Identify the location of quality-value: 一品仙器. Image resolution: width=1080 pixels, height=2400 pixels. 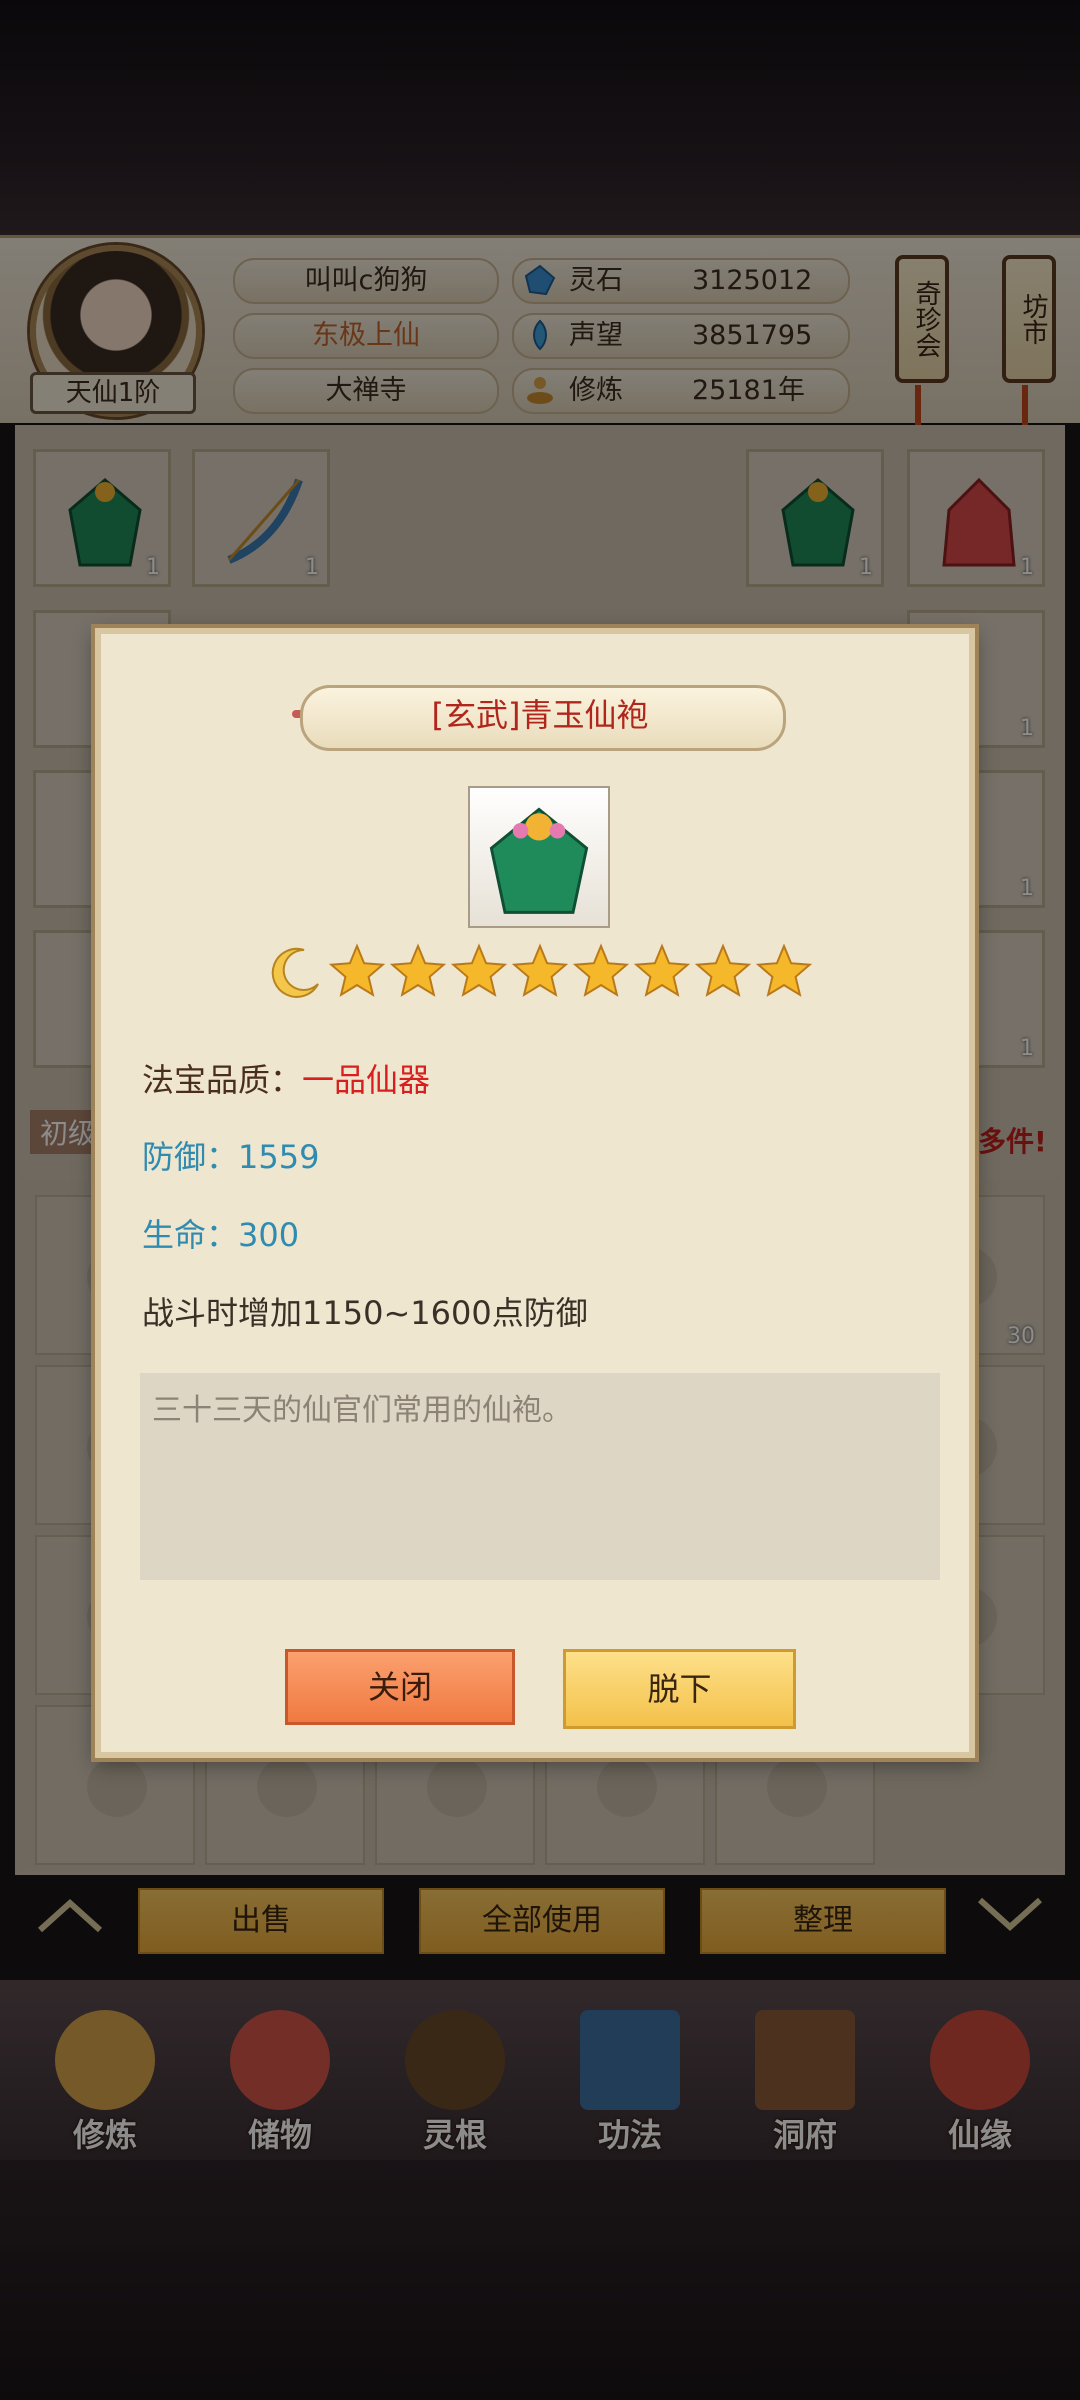
(366, 1080).